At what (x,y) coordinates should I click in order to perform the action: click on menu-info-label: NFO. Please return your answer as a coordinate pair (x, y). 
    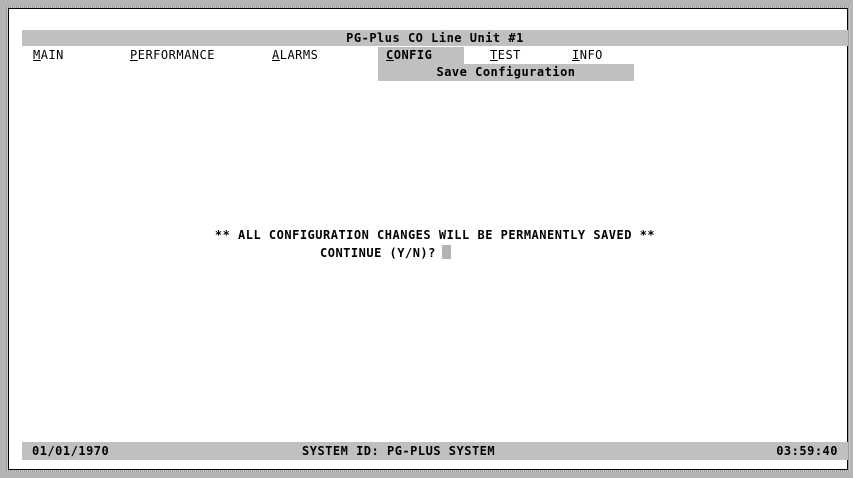
    Looking at the image, I should click on (591, 55).